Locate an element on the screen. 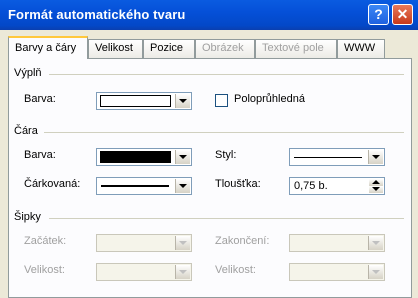  tab-label: Pozice is located at coordinates (167, 48).